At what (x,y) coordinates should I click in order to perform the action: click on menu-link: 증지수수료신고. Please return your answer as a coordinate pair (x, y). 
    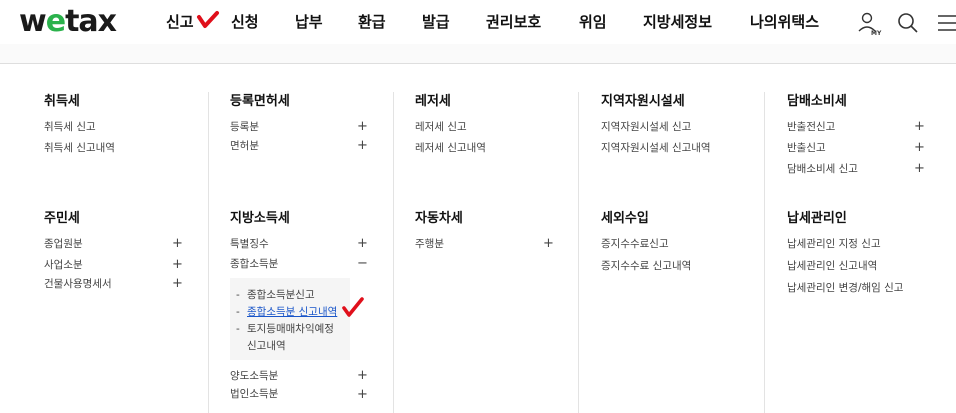
    Looking at the image, I should click on (635, 244).